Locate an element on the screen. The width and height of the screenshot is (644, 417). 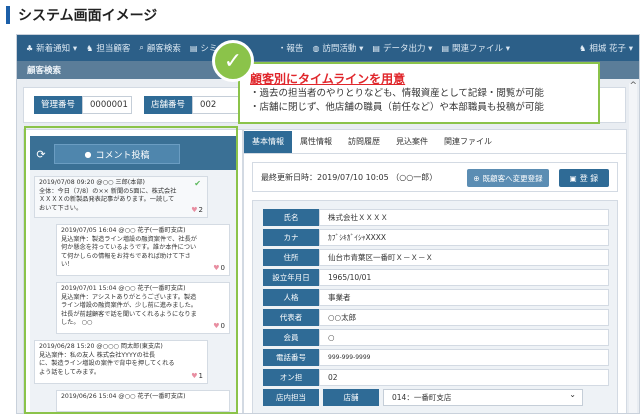
nav-item-related-files: ▤ 関連ファイル ▾ is located at coordinates (475, 48).